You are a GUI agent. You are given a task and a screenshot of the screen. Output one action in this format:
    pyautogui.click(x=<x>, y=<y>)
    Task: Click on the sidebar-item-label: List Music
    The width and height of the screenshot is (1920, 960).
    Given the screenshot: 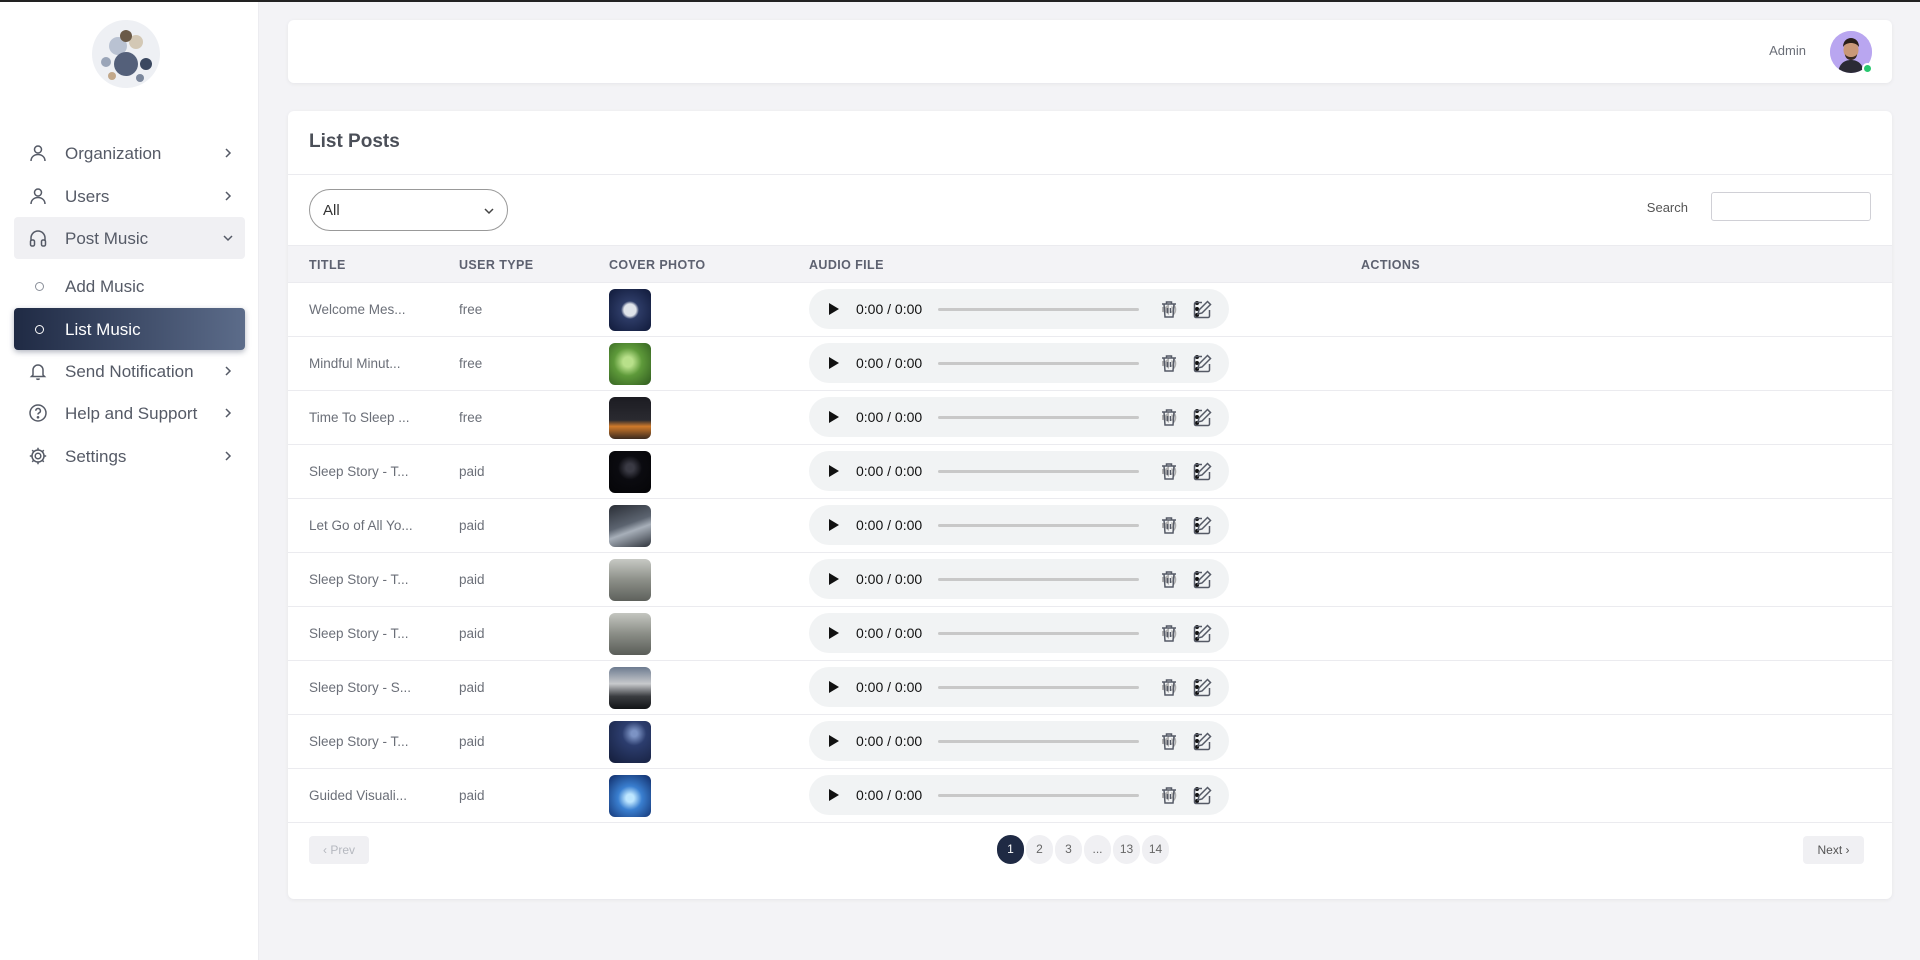 What is the action you would take?
    pyautogui.click(x=103, y=329)
    